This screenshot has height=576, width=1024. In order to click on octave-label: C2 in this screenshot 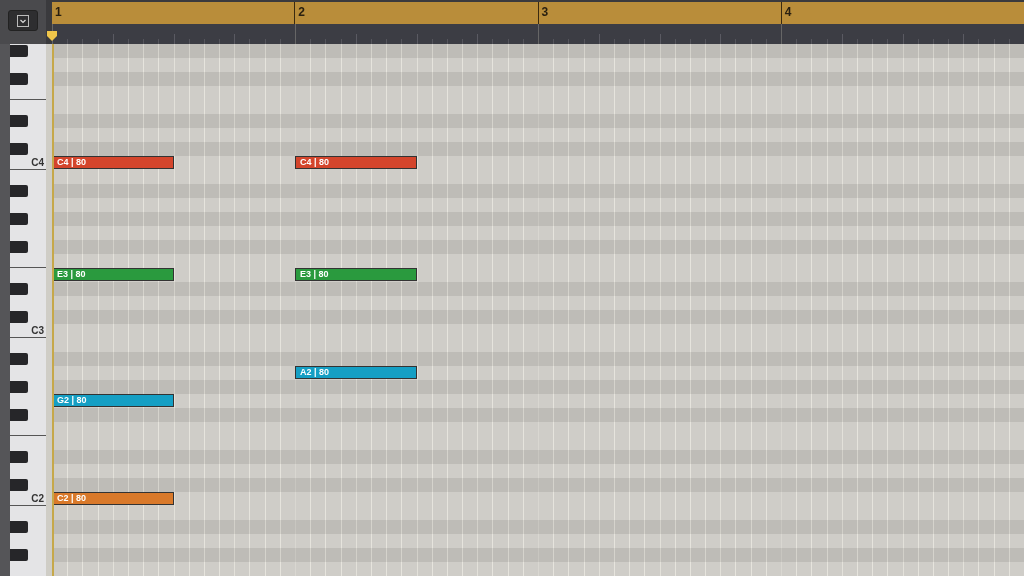, I will do `click(37, 499)`.